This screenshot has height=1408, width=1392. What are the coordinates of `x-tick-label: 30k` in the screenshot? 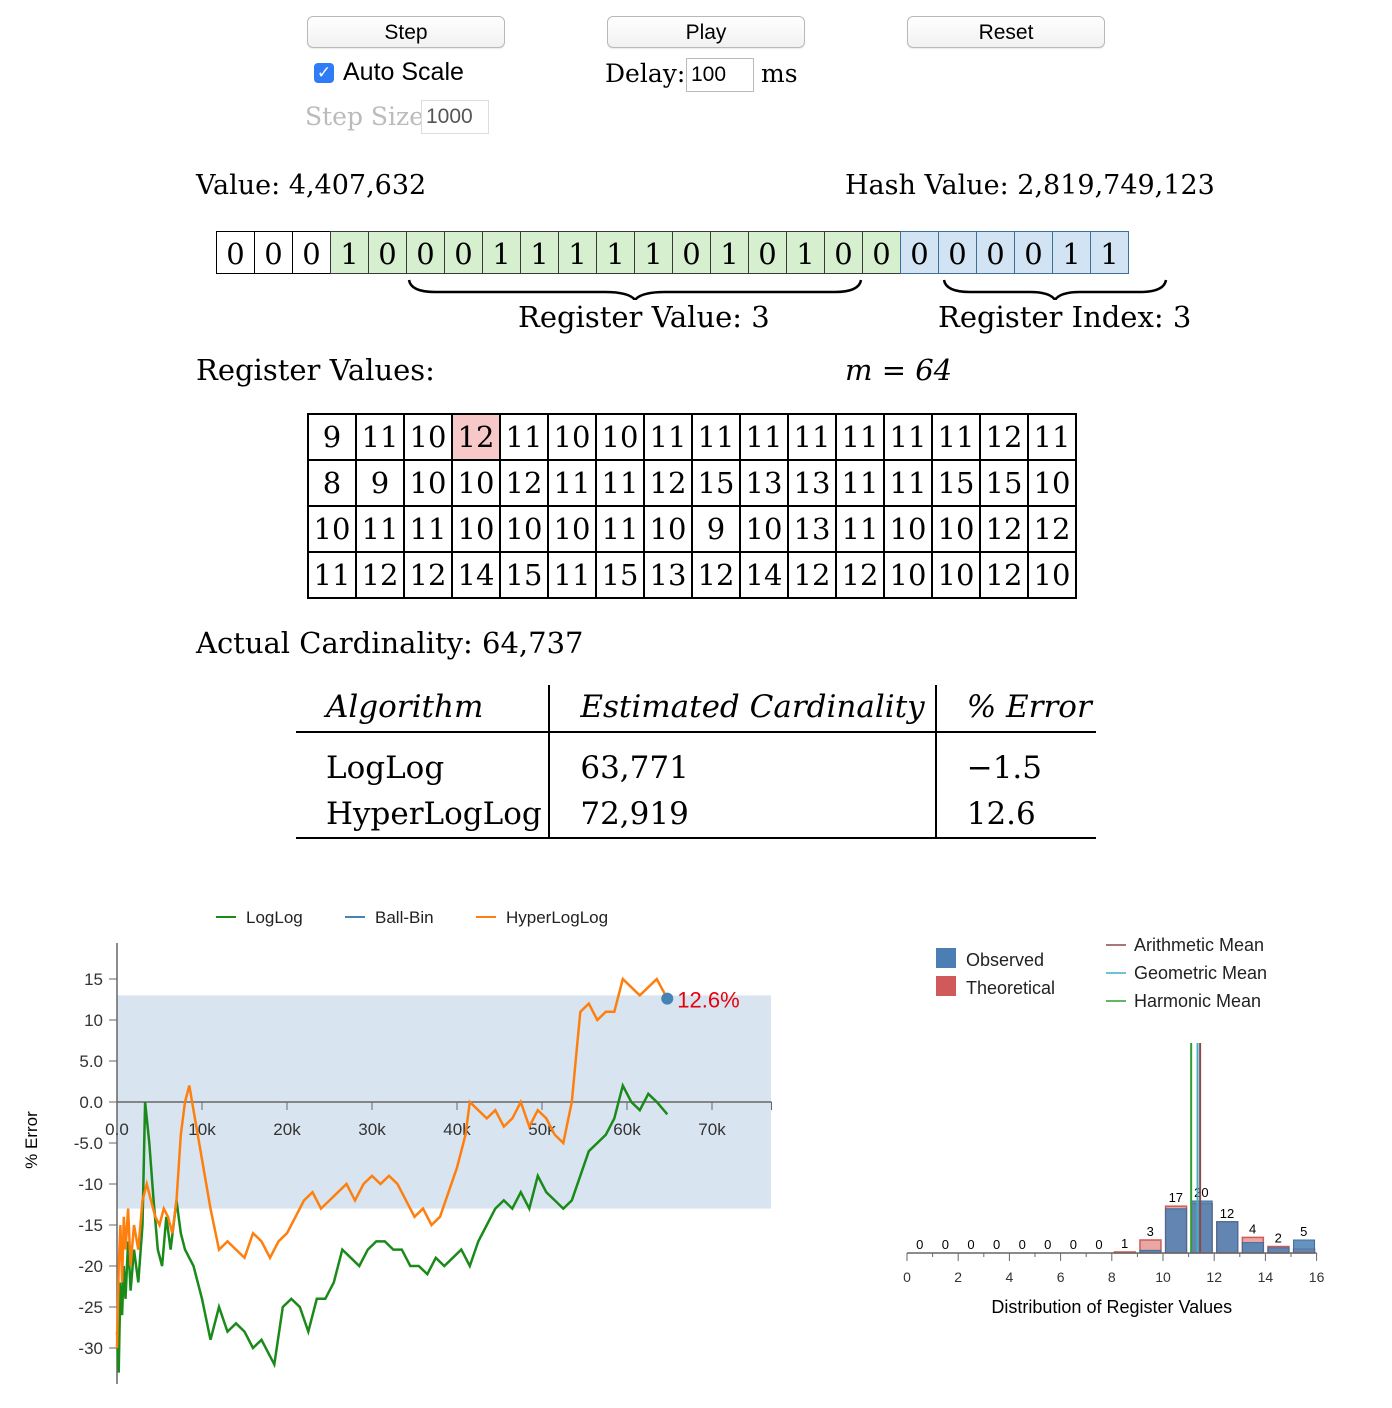 It's located at (372, 1129).